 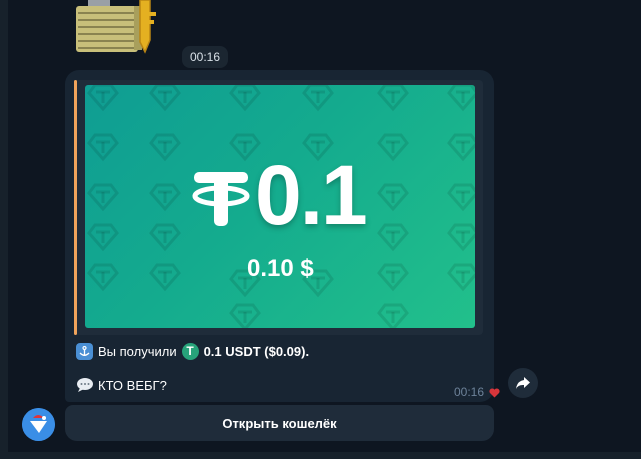 I want to click on message-timestamp: 00:16, so click(x=469, y=392).